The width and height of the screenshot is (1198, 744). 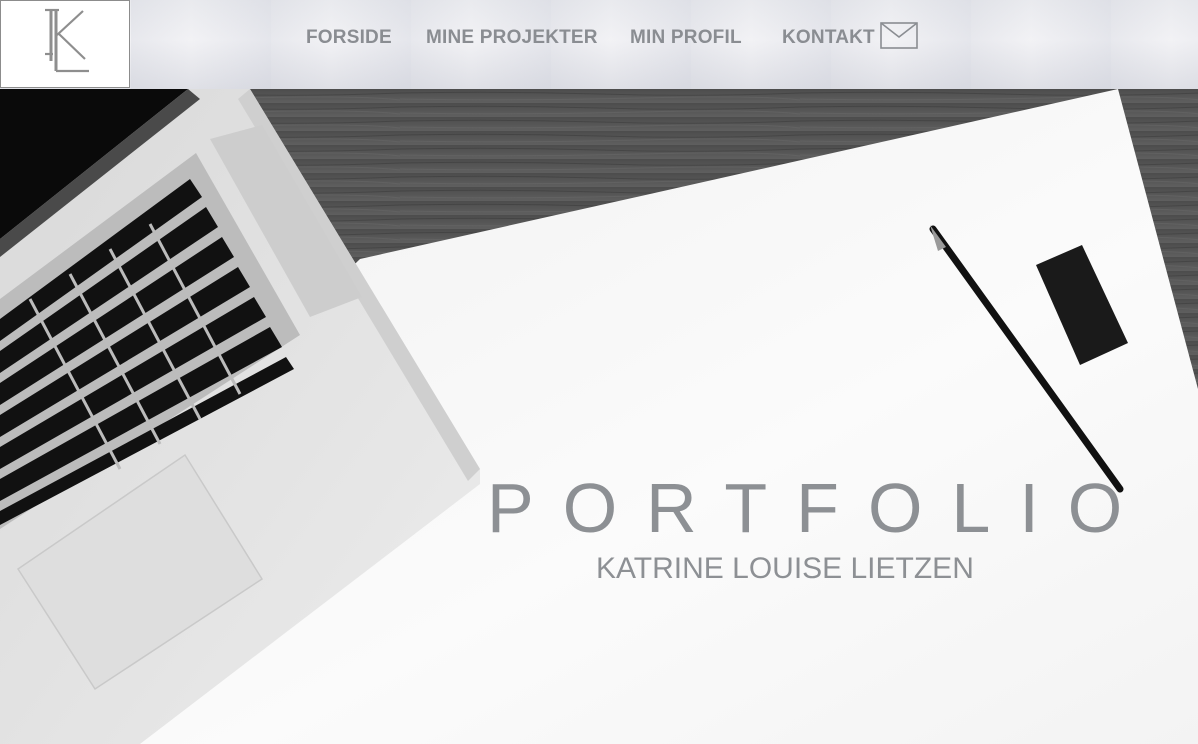 What do you see at coordinates (512, 38) in the screenshot?
I see `nav-mine-projekter: MINE PROJEKTER` at bounding box center [512, 38].